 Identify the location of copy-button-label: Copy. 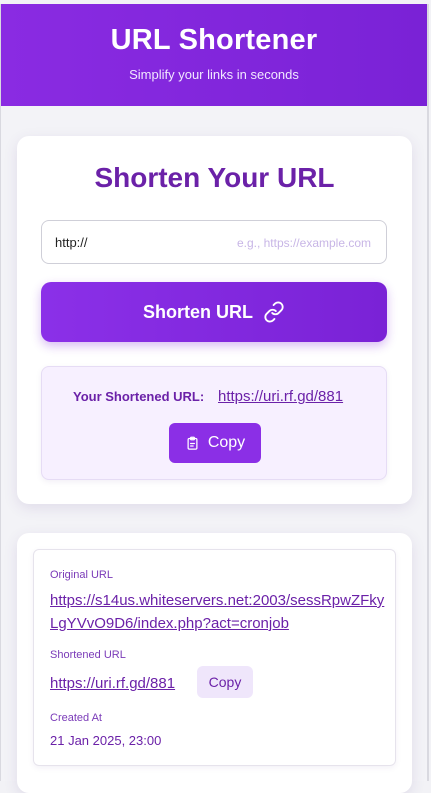
(226, 442).